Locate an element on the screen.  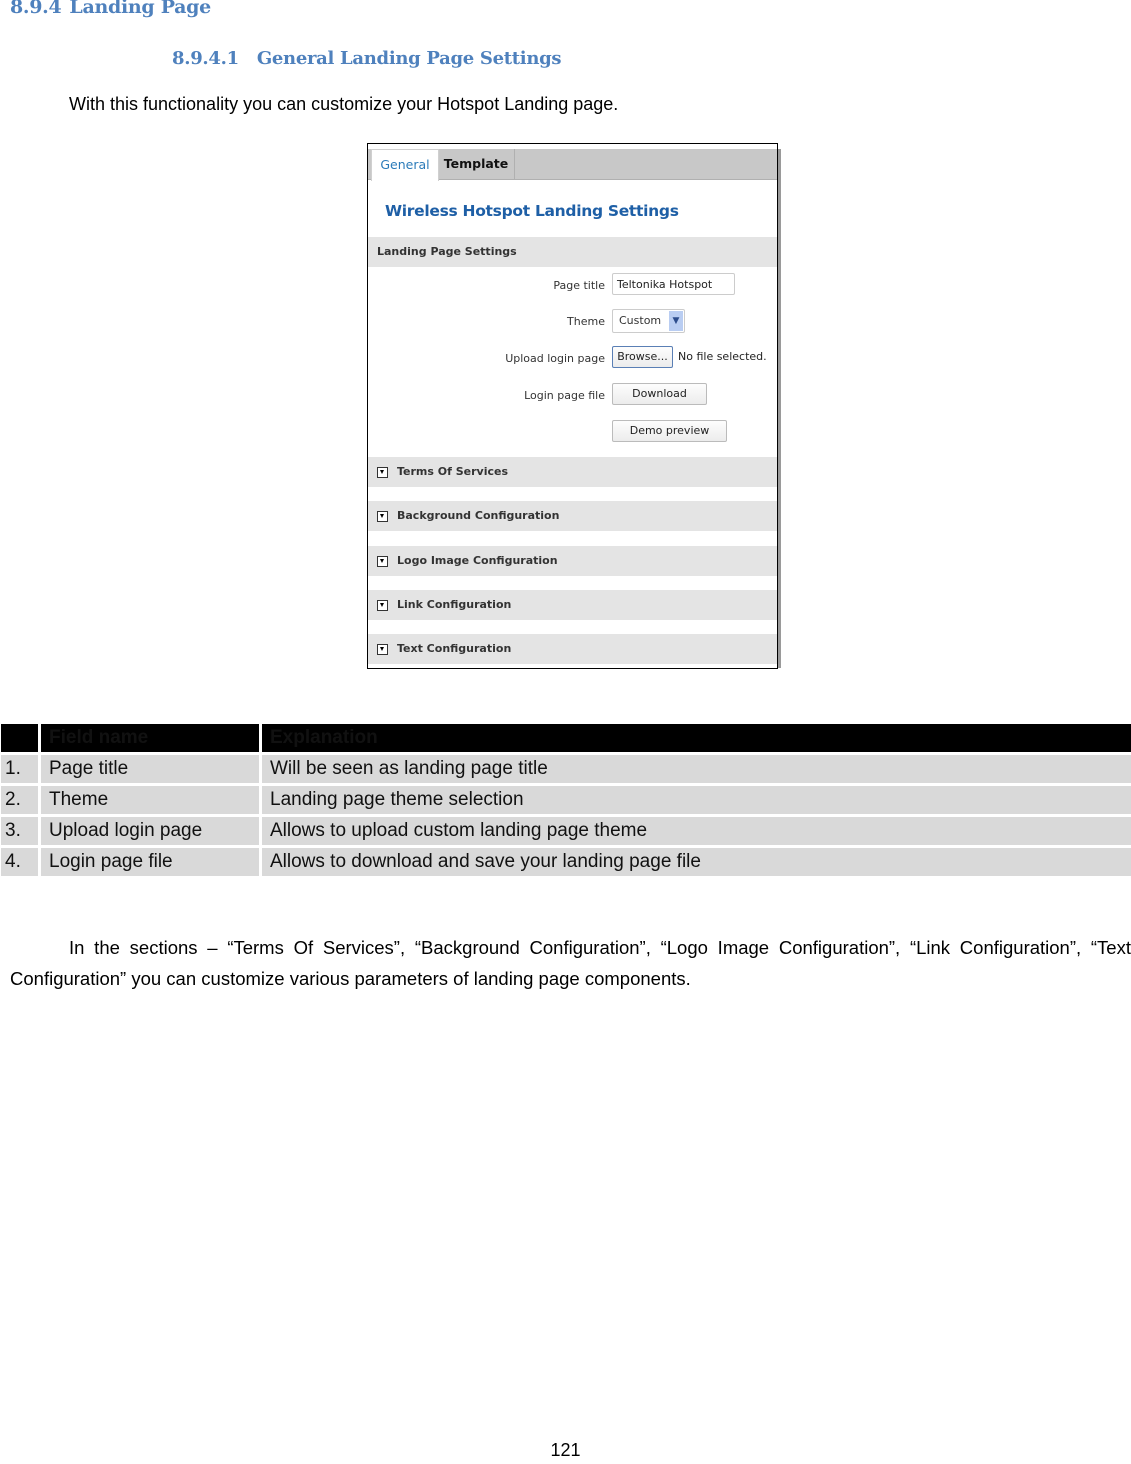
section-label: Background Configuration is located at coordinates (478, 515).